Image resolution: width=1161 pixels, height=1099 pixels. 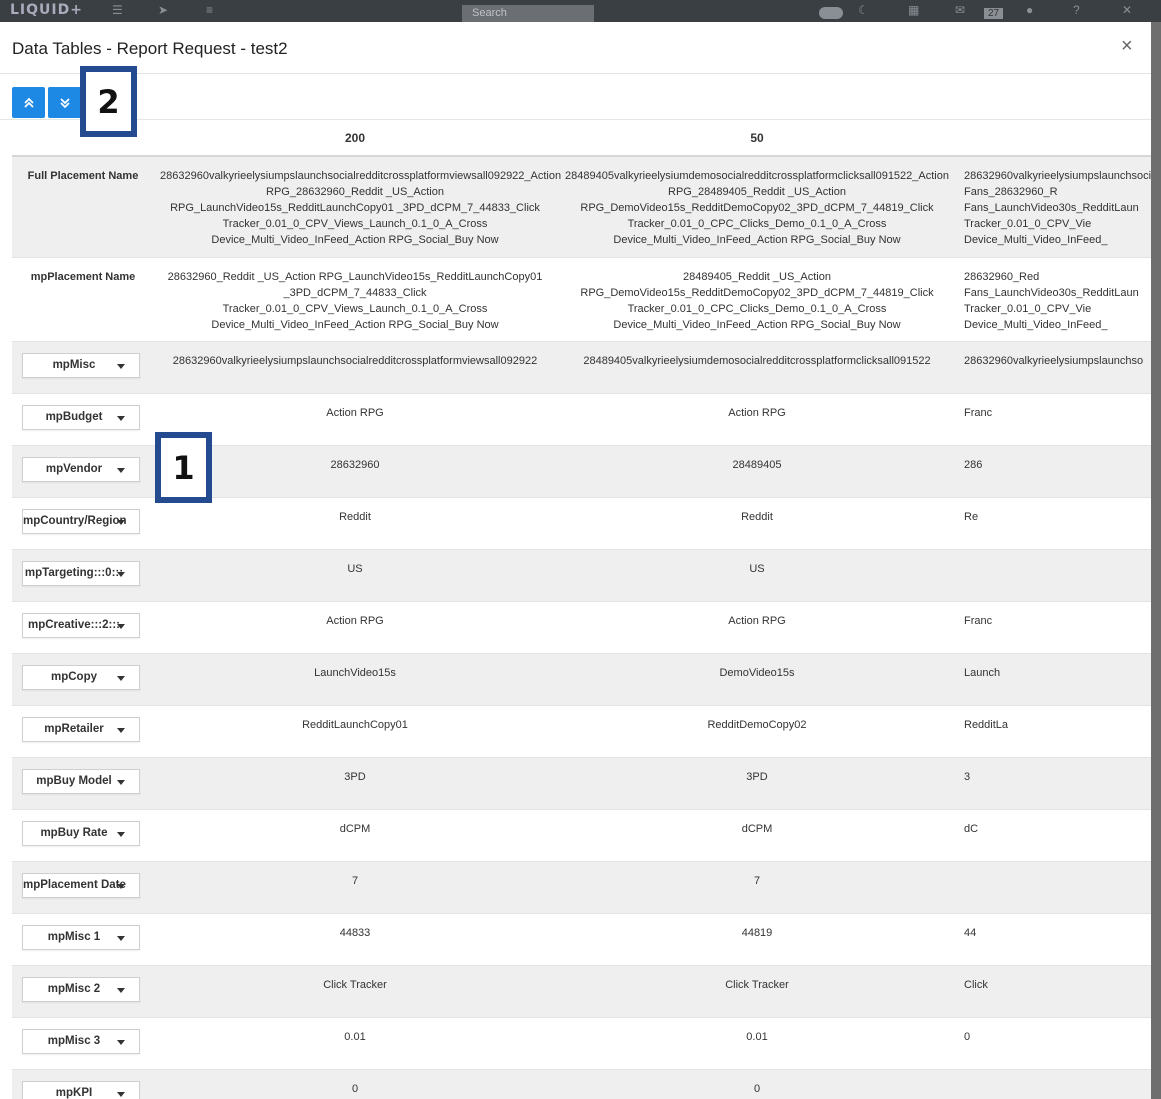 What do you see at coordinates (81, 417) in the screenshot?
I see `column-field-dropdown: mpBudget` at bounding box center [81, 417].